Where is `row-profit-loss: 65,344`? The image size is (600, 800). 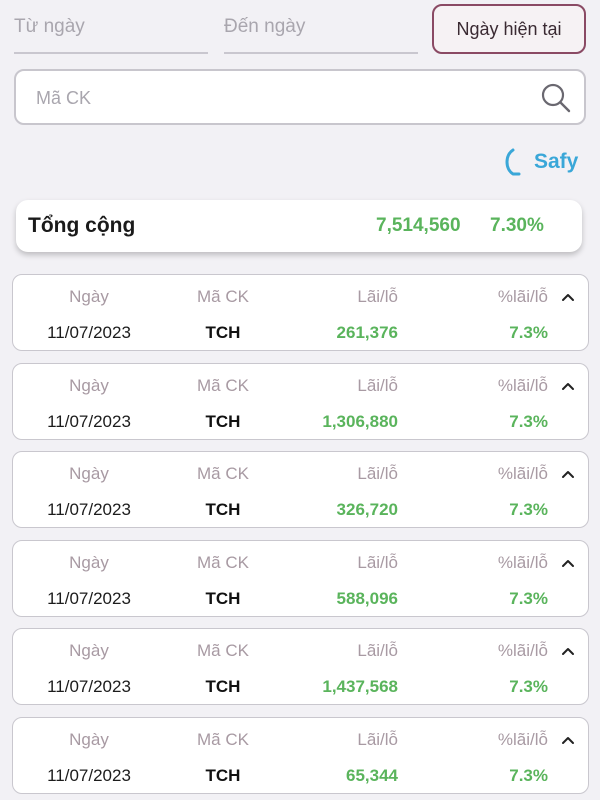 row-profit-loss: 65,344 is located at coordinates (372, 775).